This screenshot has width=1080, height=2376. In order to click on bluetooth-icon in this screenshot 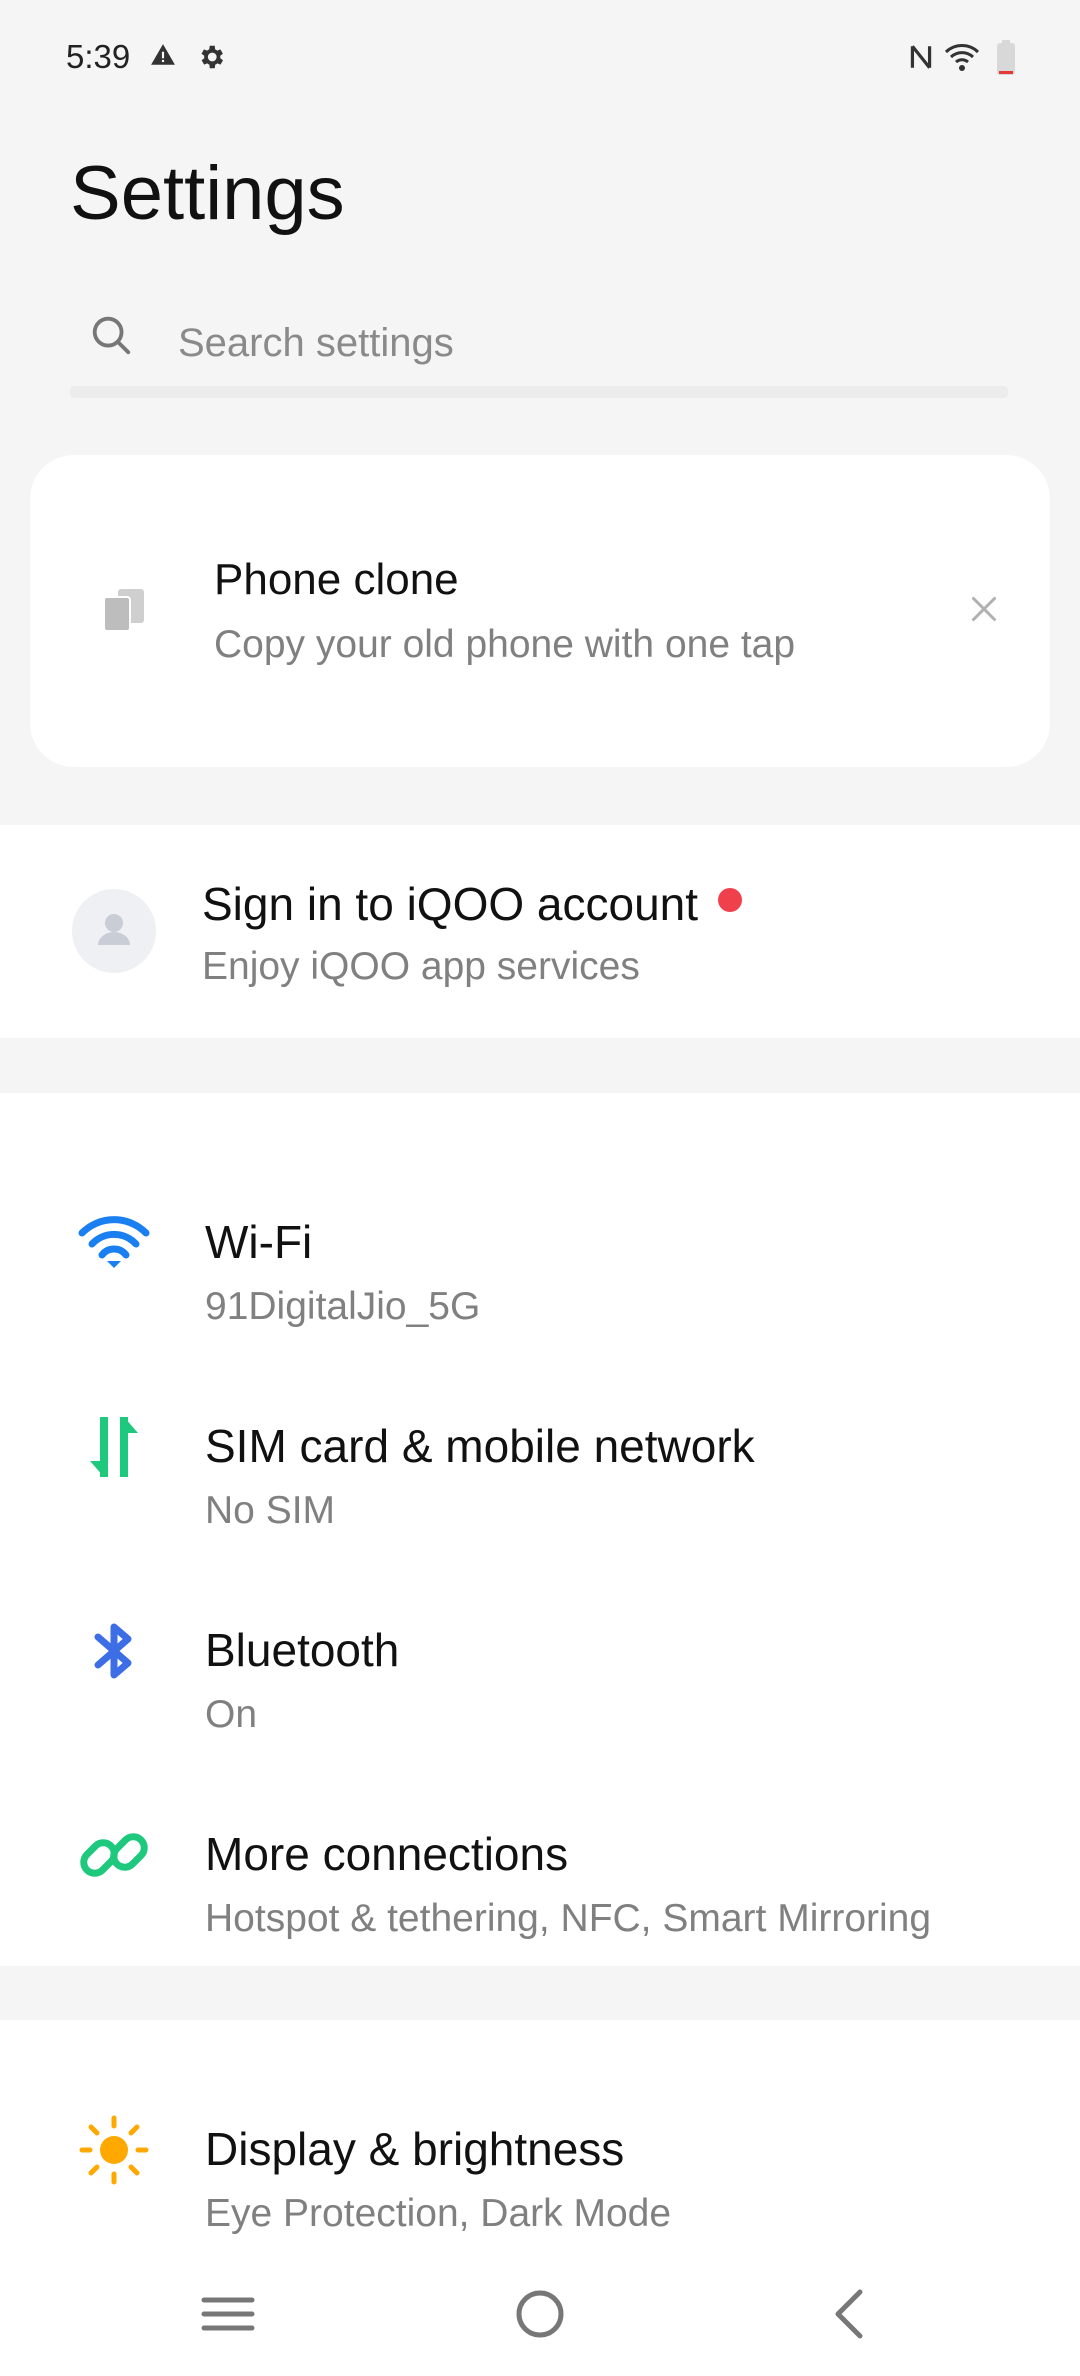, I will do `click(114, 1651)`.